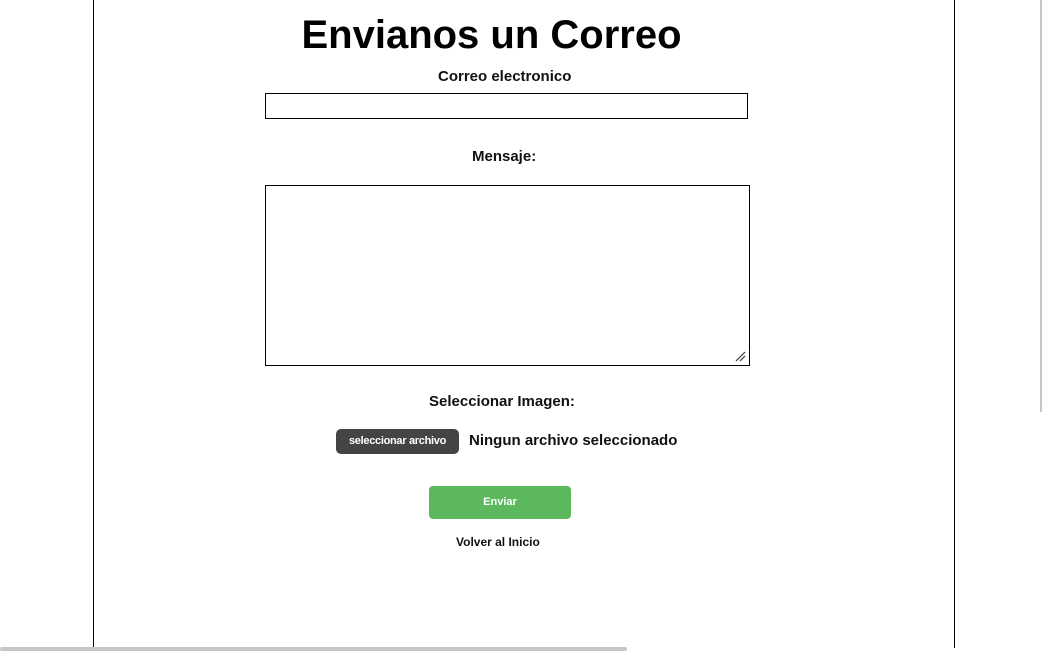 Image resolution: width=1042 pixels, height=652 pixels. What do you see at coordinates (313, 649) in the screenshot?
I see `horizontal-scrollbar` at bounding box center [313, 649].